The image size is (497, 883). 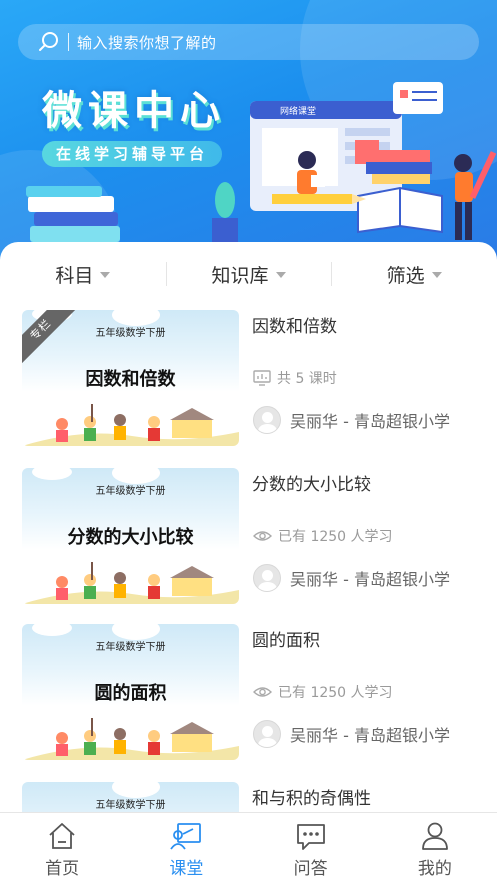 I want to click on tab-classroom: 课堂, so click(x=186, y=848).